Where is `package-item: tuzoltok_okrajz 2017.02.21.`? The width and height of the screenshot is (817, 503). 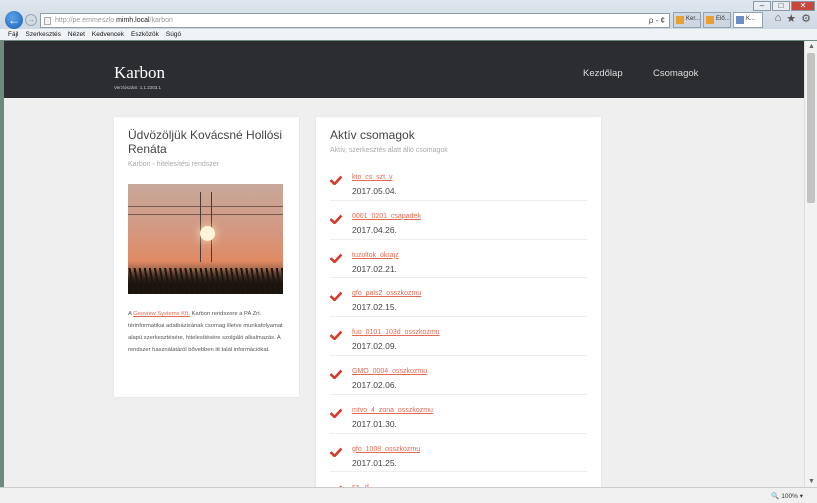 package-item: tuzoltok_okrajz 2017.02.21. is located at coordinates (458, 259).